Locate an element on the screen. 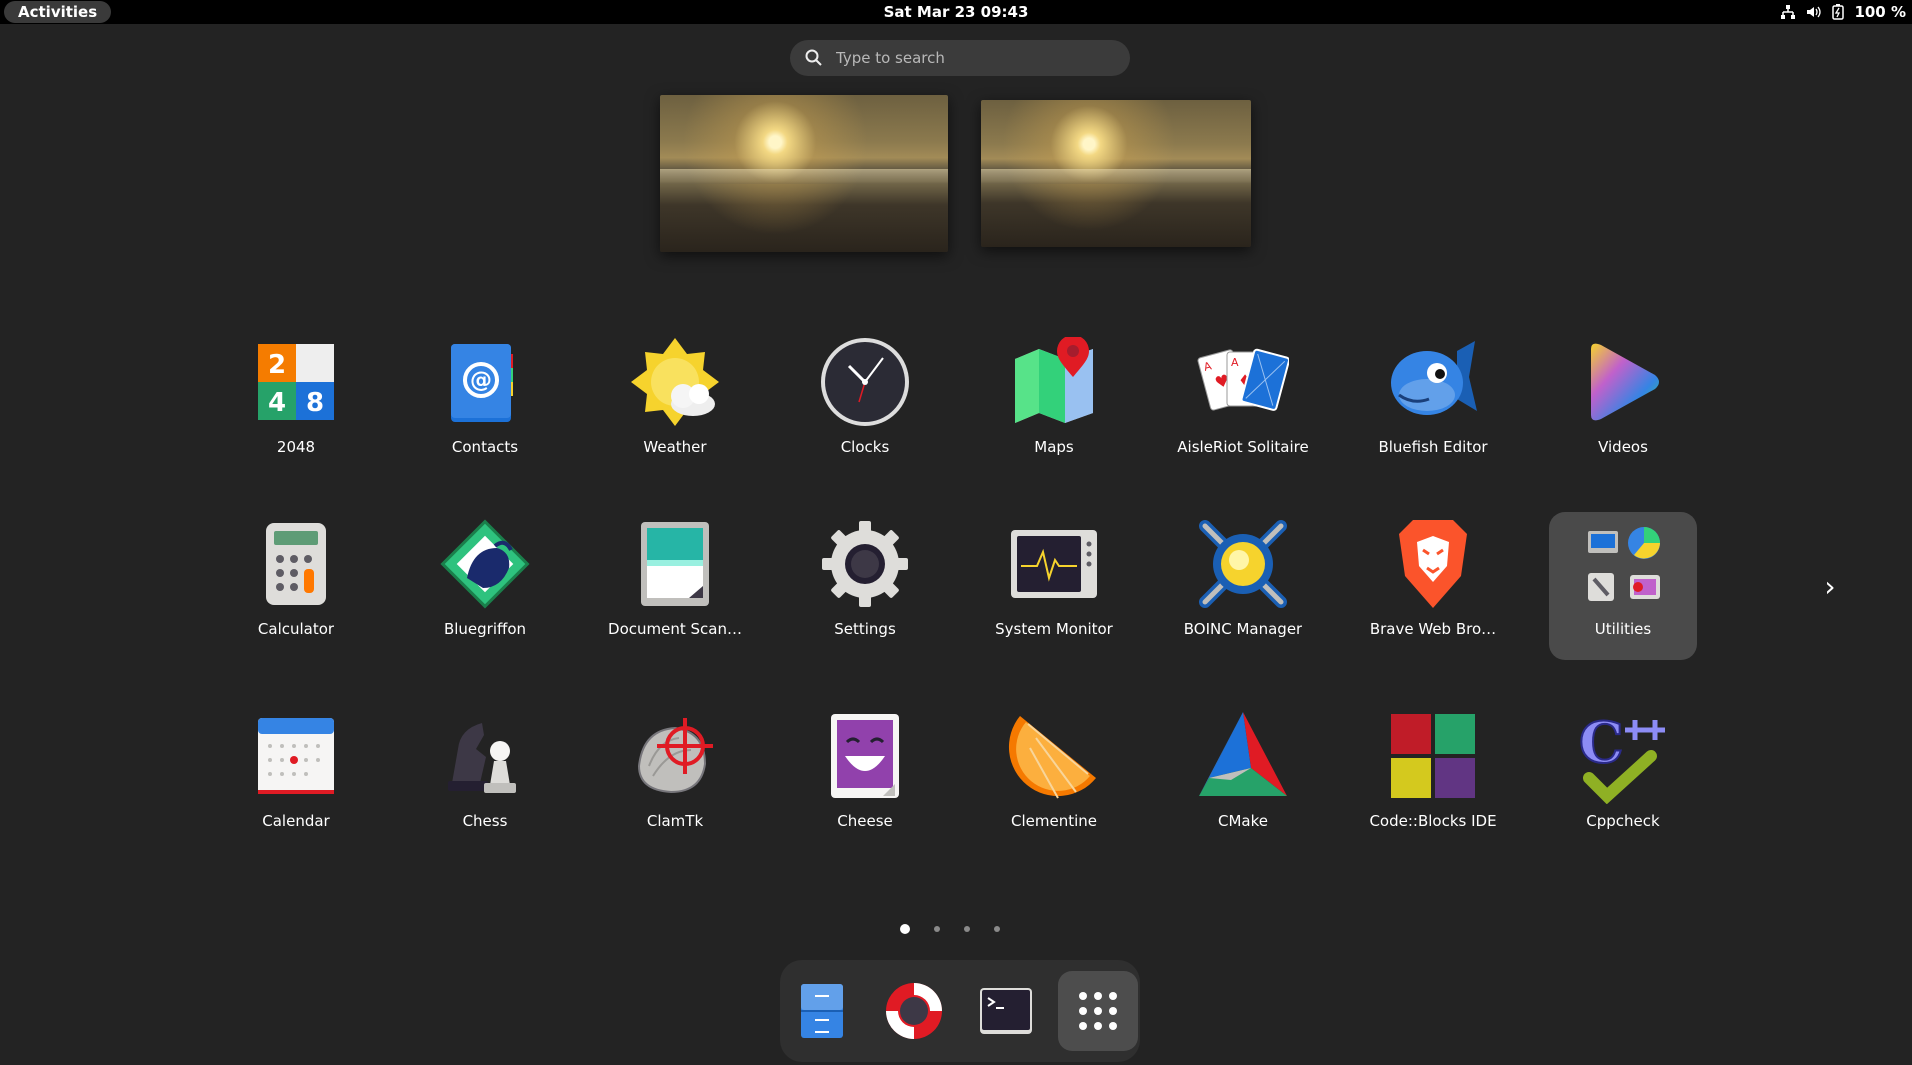  folder-icon is located at coordinates (1623, 564).